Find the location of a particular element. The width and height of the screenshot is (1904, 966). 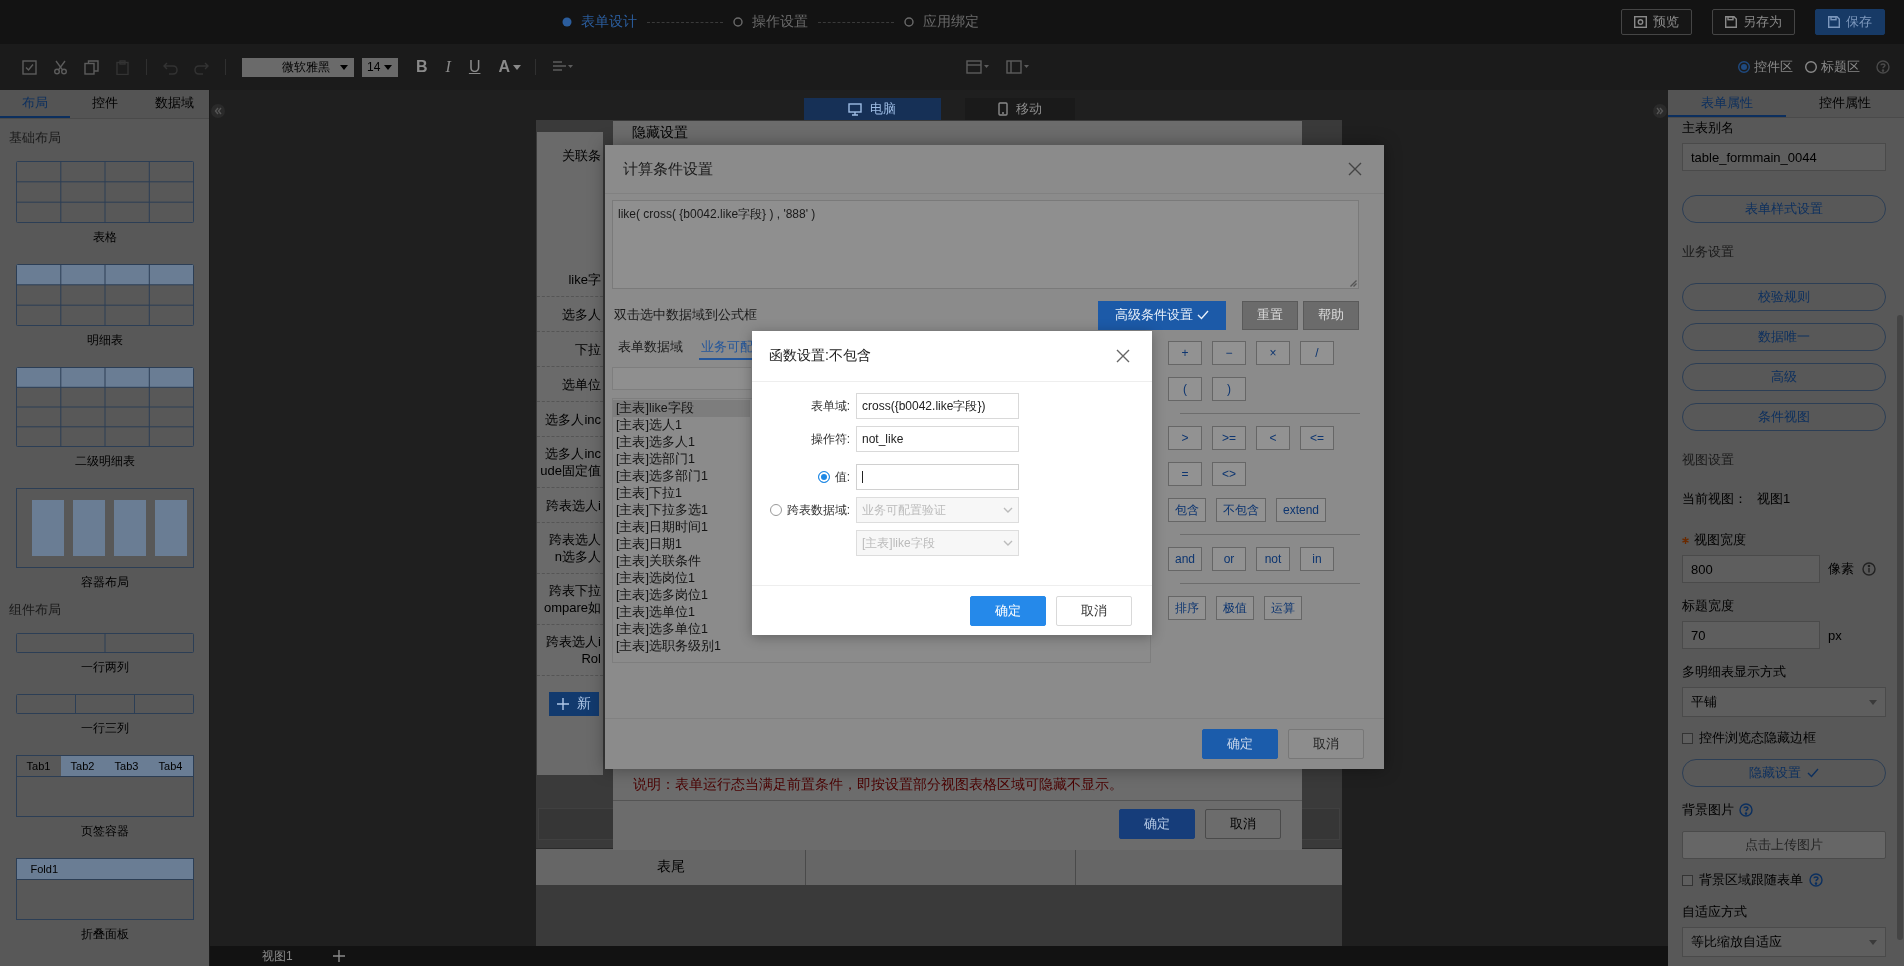

field-list-item: [主表]选多人1 is located at coordinates (681, 442).